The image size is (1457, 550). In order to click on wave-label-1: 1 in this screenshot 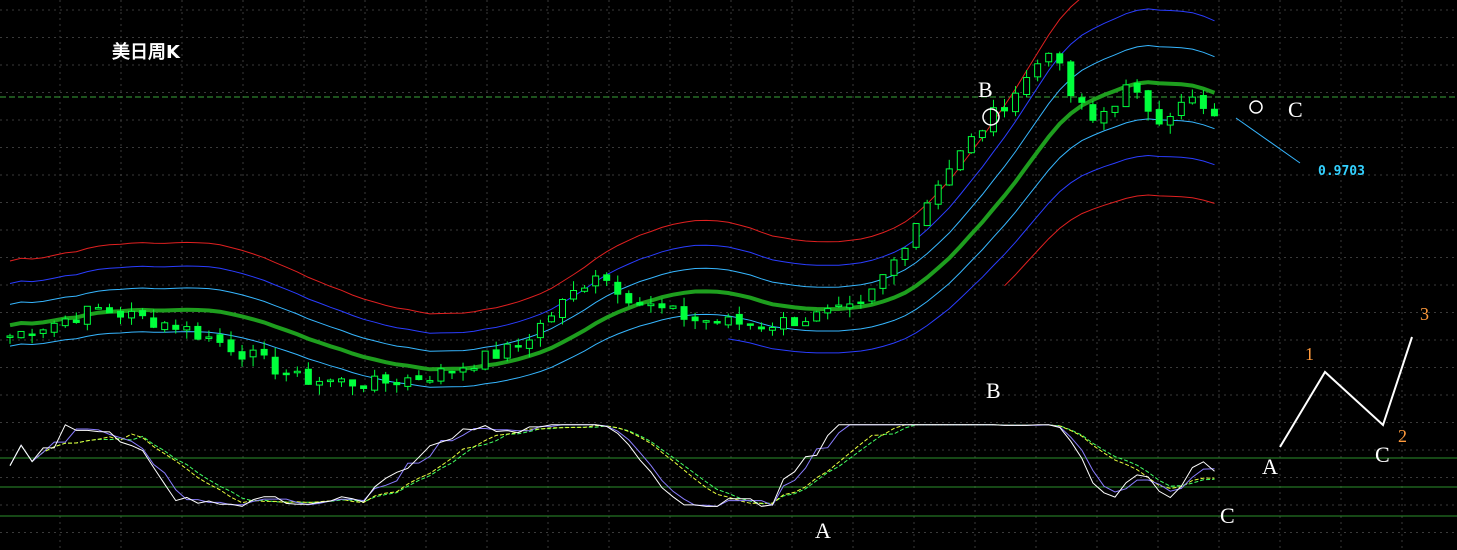, I will do `click(1309, 354)`.